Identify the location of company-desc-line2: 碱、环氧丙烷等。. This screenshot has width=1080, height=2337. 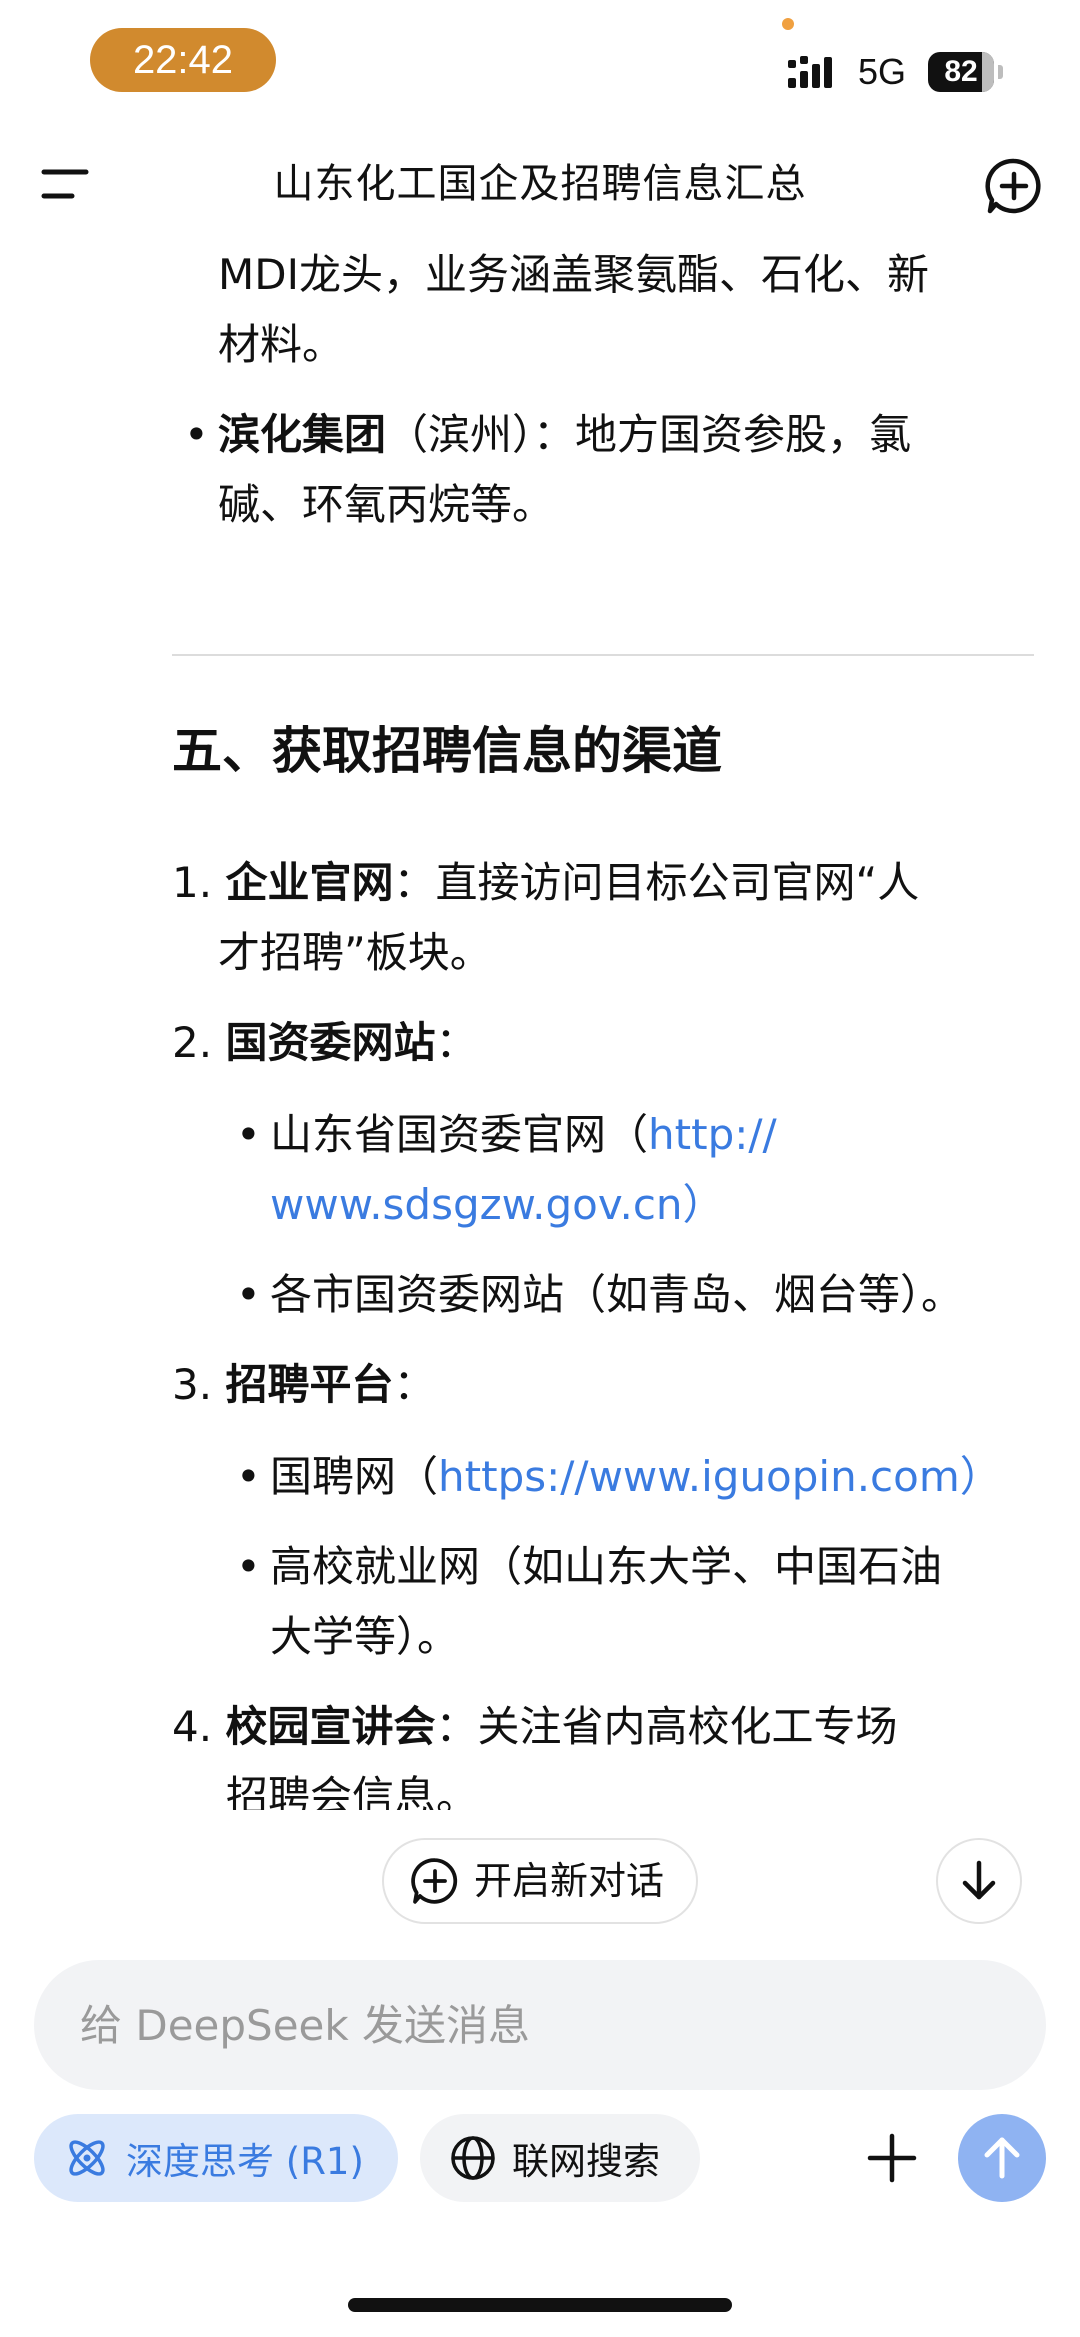
(386, 504).